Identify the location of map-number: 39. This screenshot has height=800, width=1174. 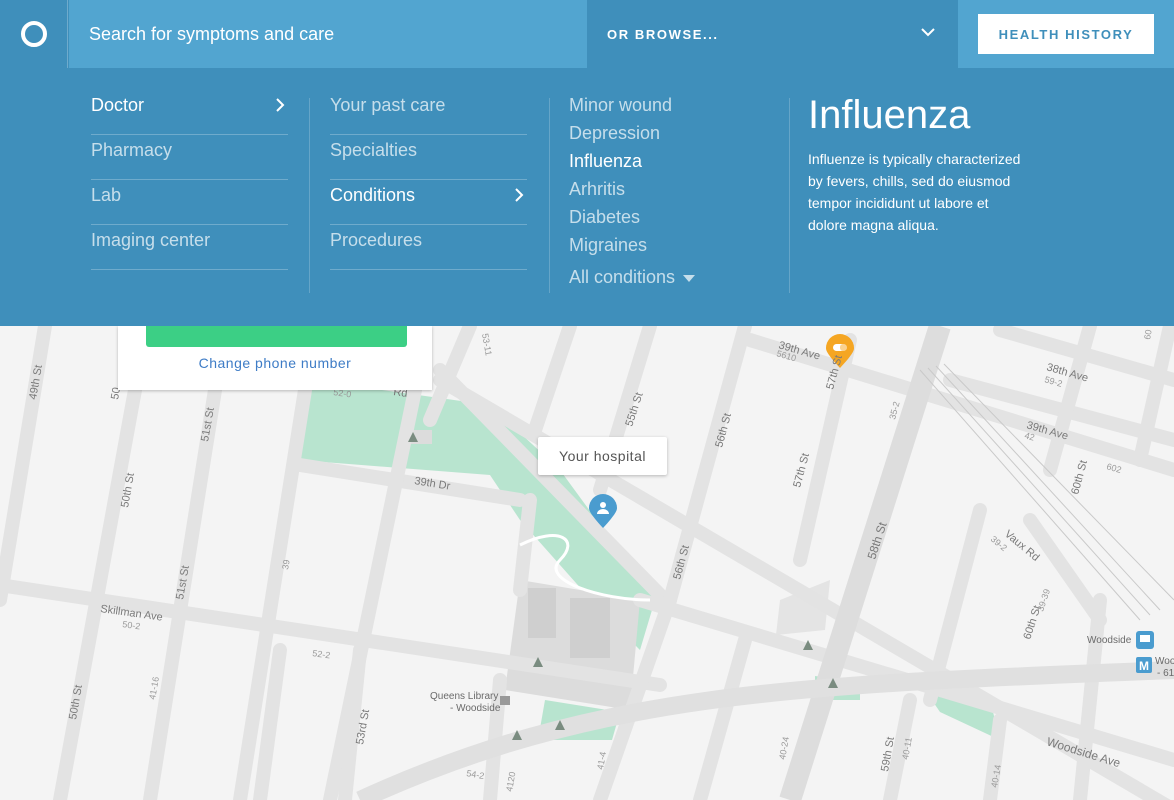
(286, 565).